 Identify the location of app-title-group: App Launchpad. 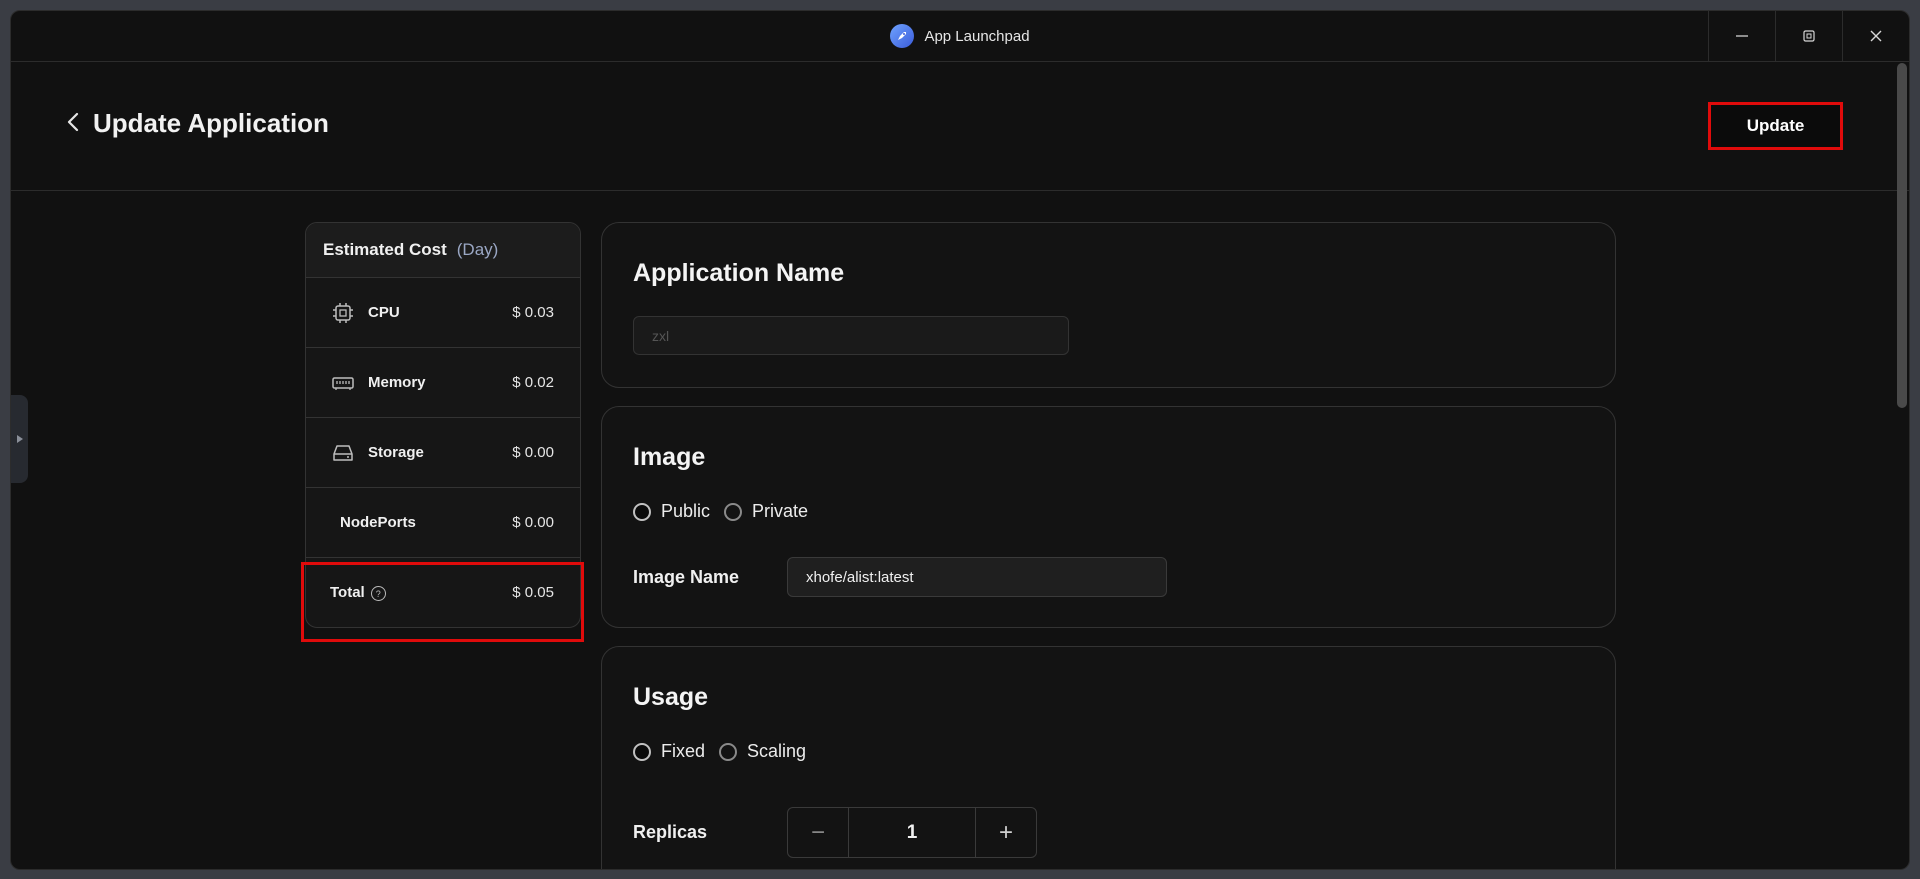
(960, 36).